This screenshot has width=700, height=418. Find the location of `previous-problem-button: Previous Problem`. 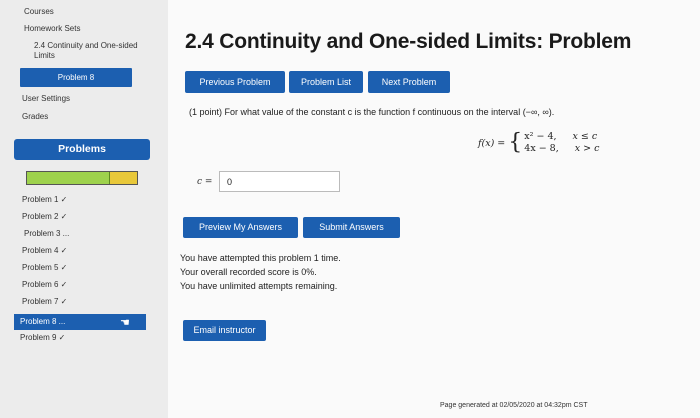

previous-problem-button: Previous Problem is located at coordinates (235, 82).